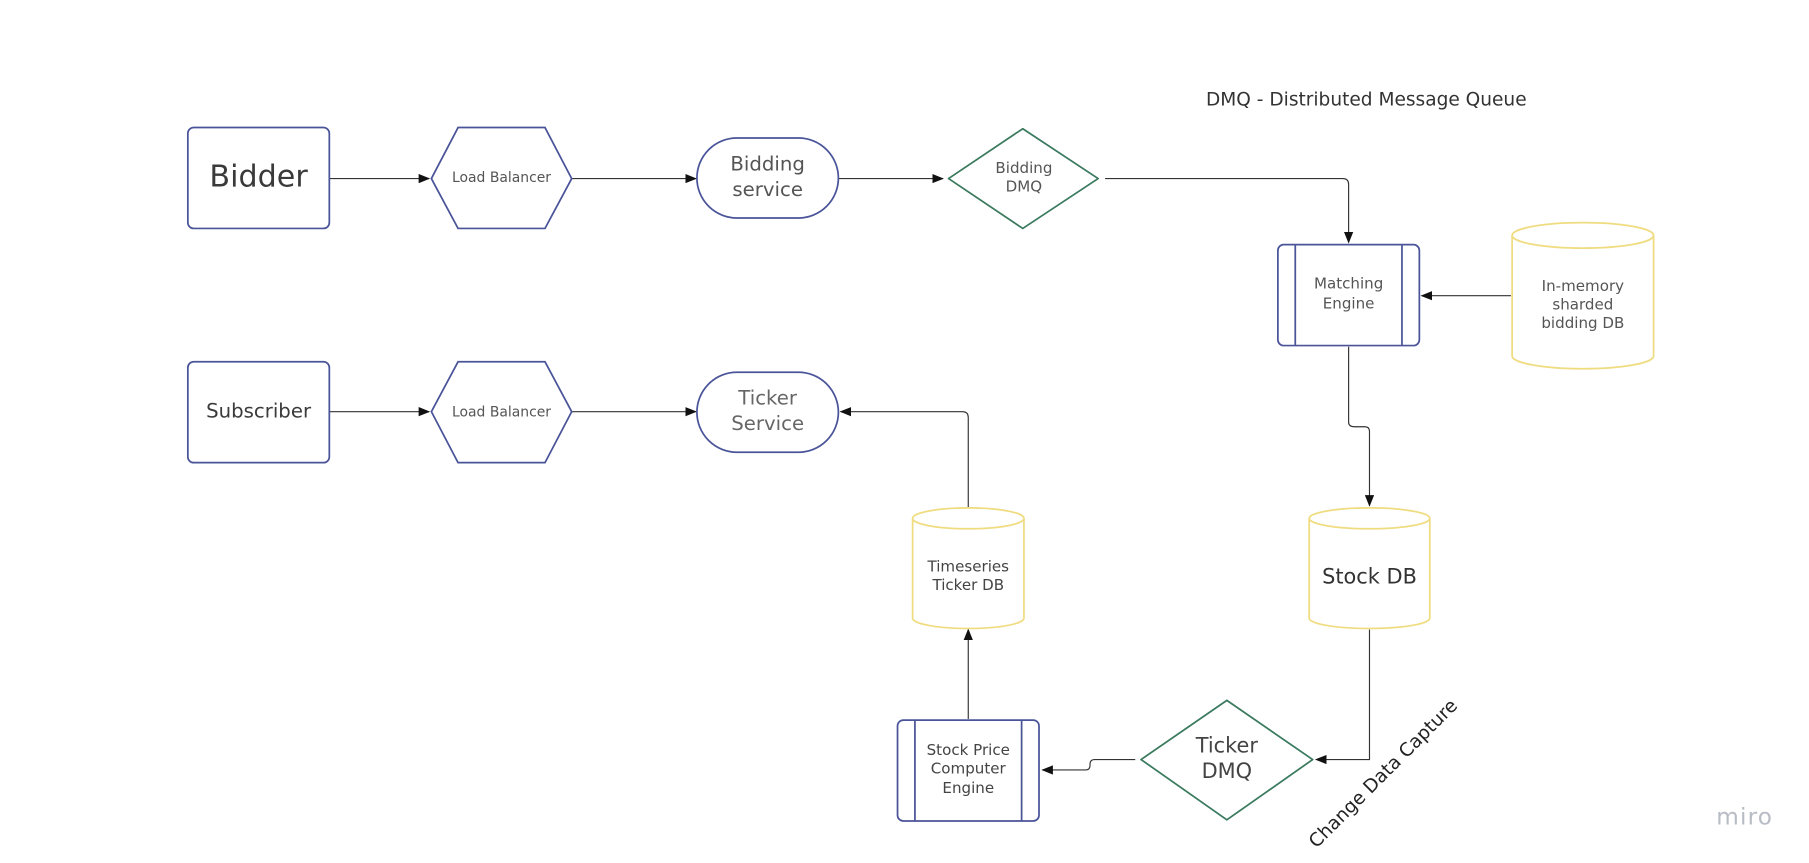  Describe the element at coordinates (1229, 210) in the screenshot. I see `edge-dmq-matching` at that location.